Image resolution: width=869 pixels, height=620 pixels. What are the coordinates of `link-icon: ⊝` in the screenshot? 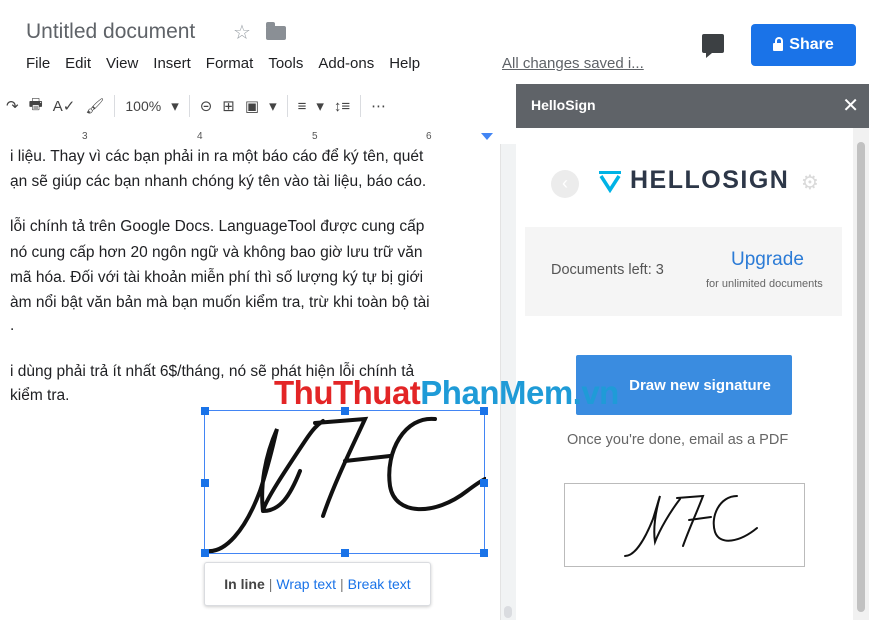 It's located at (206, 106).